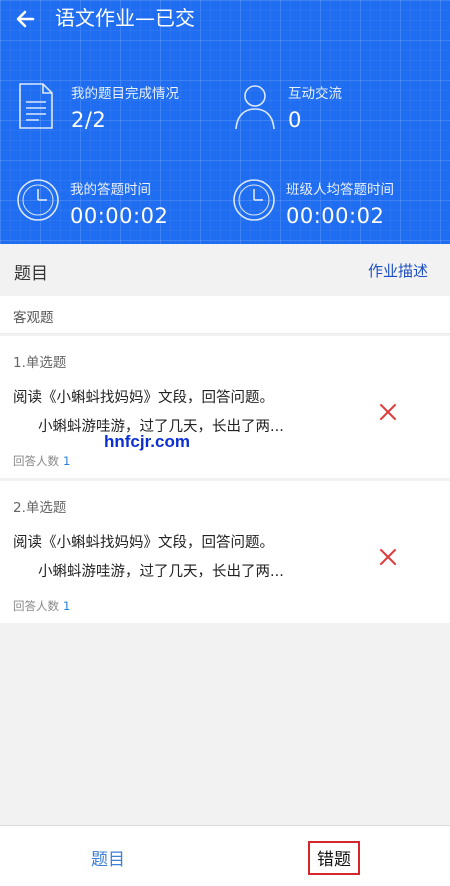 This screenshot has width=450, height=886. What do you see at coordinates (225, 270) in the screenshot?
I see `section-header: 题目 作业描述` at bounding box center [225, 270].